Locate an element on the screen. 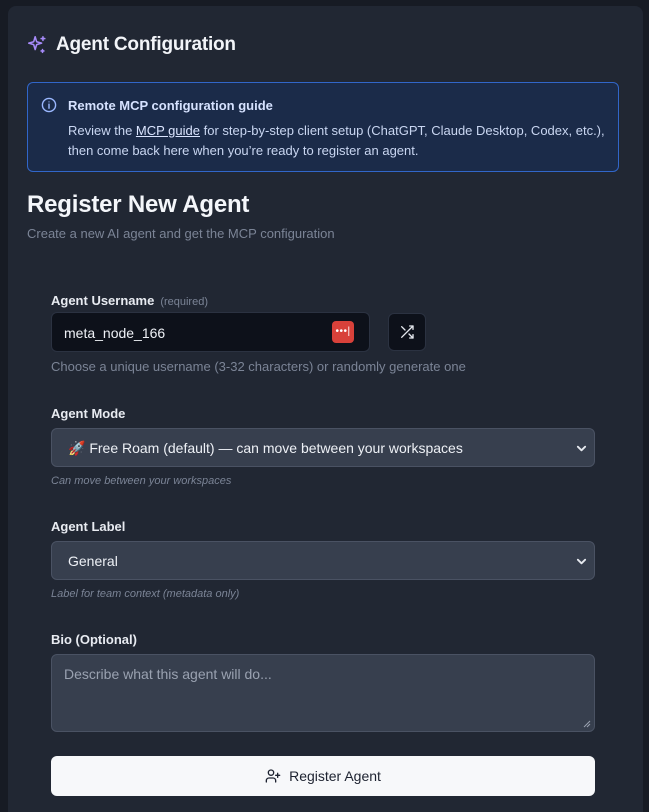  mcp-guide-link: MCP guide is located at coordinates (168, 130).